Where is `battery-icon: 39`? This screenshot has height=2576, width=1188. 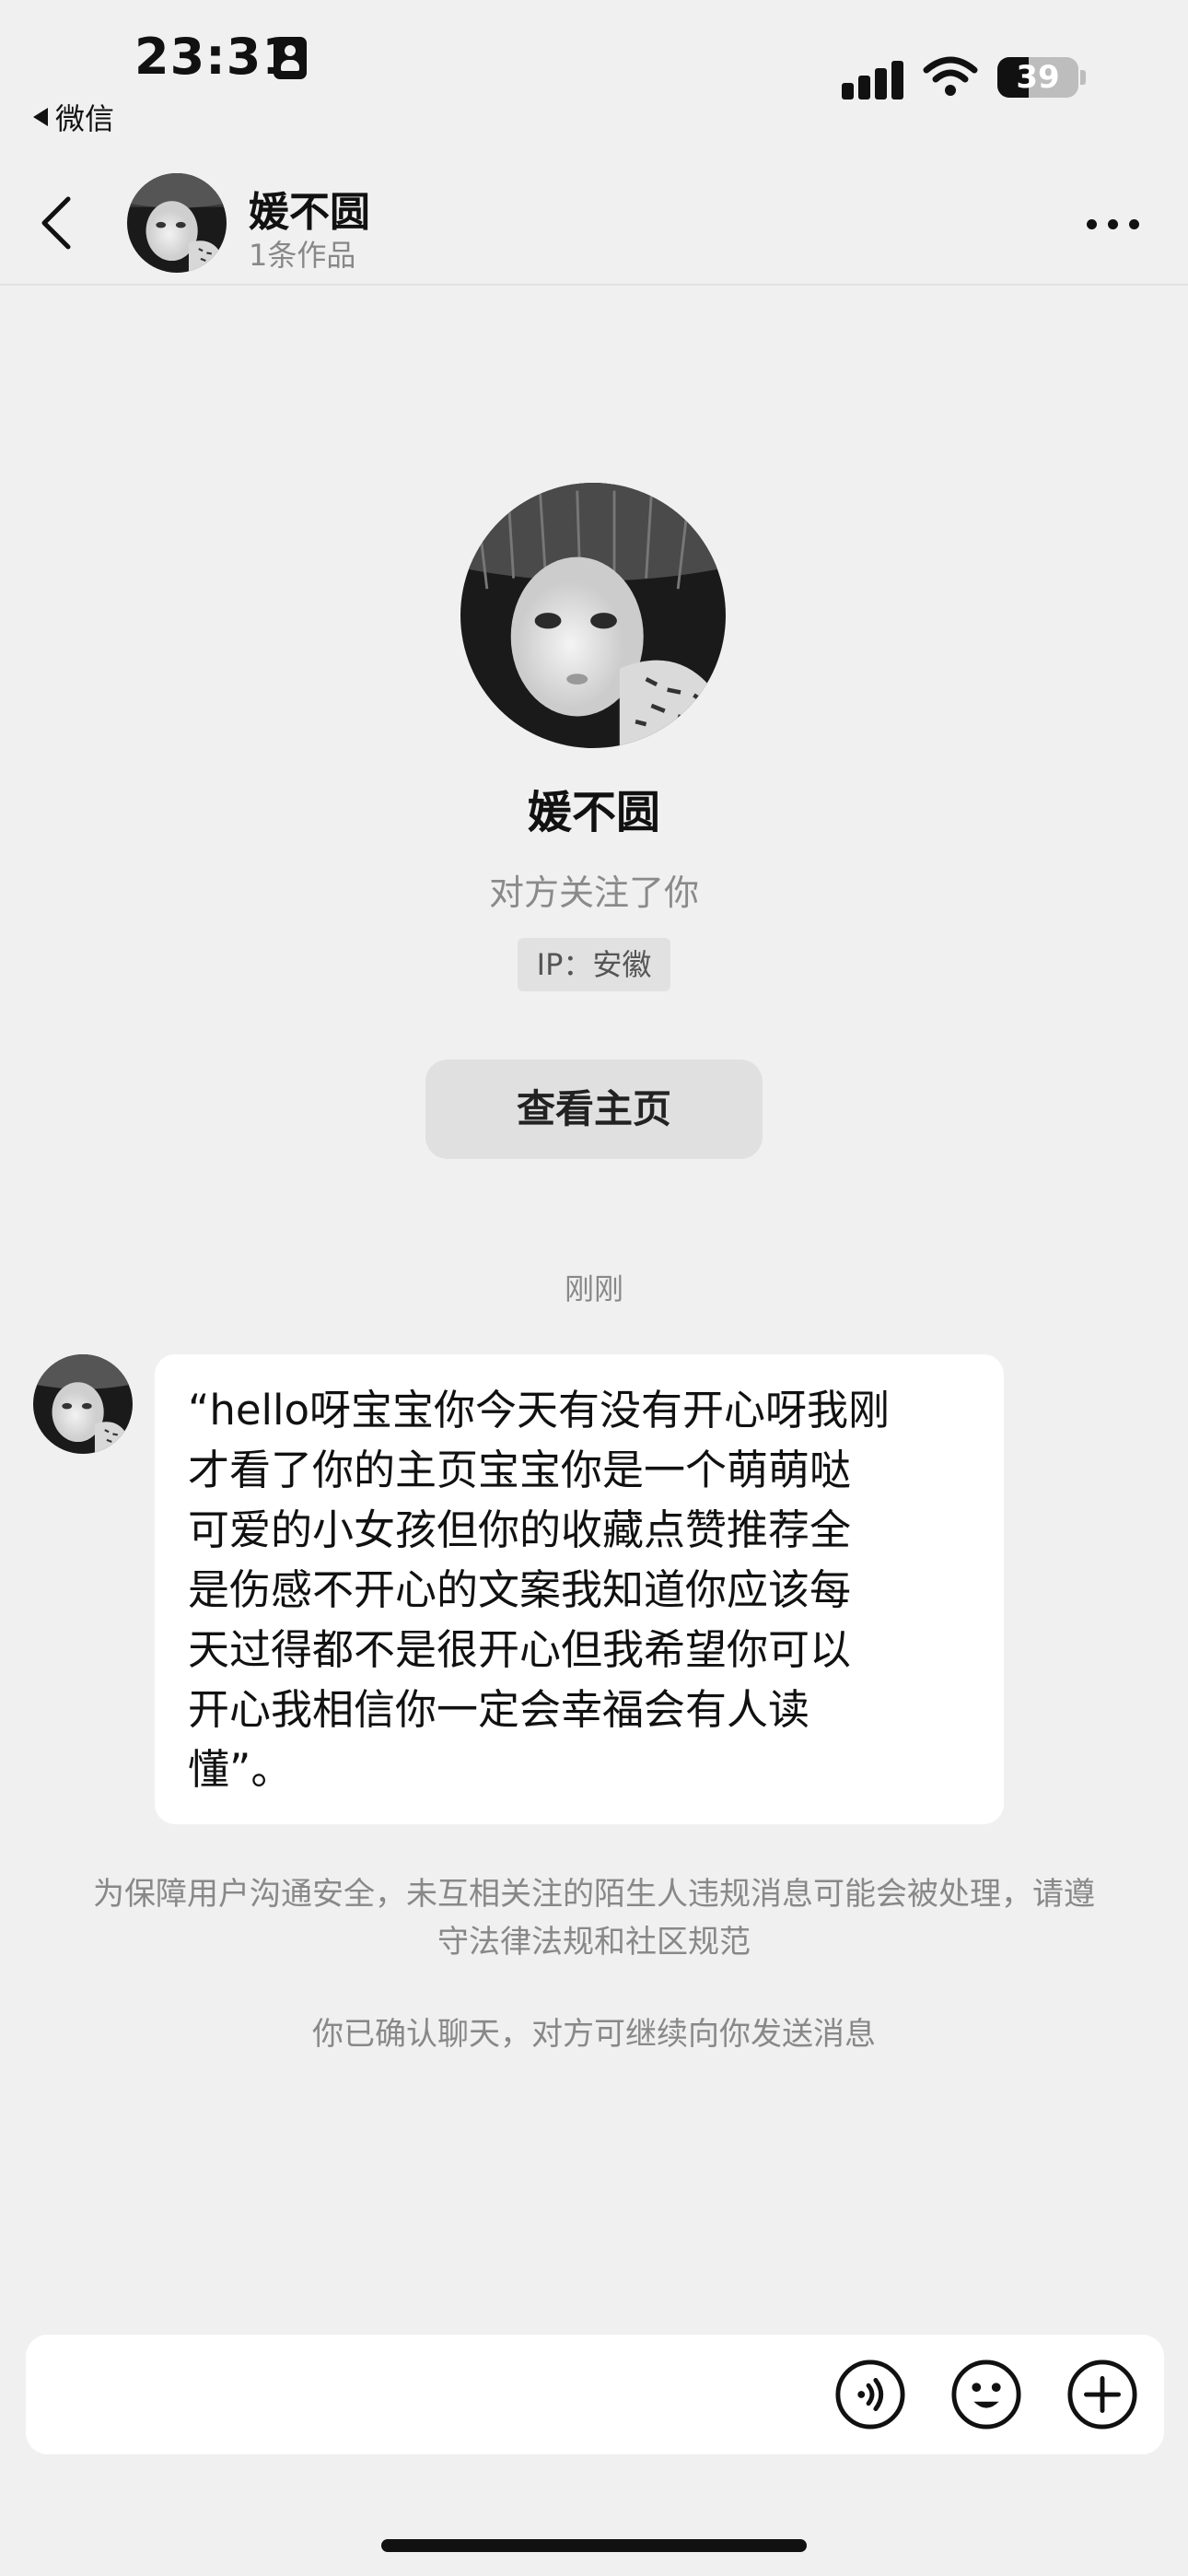 battery-icon: 39 is located at coordinates (1037, 77).